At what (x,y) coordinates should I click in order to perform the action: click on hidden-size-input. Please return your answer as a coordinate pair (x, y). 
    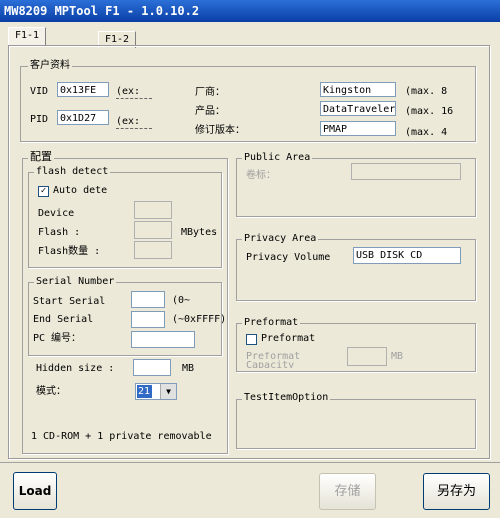
    Looking at the image, I should click on (152, 367).